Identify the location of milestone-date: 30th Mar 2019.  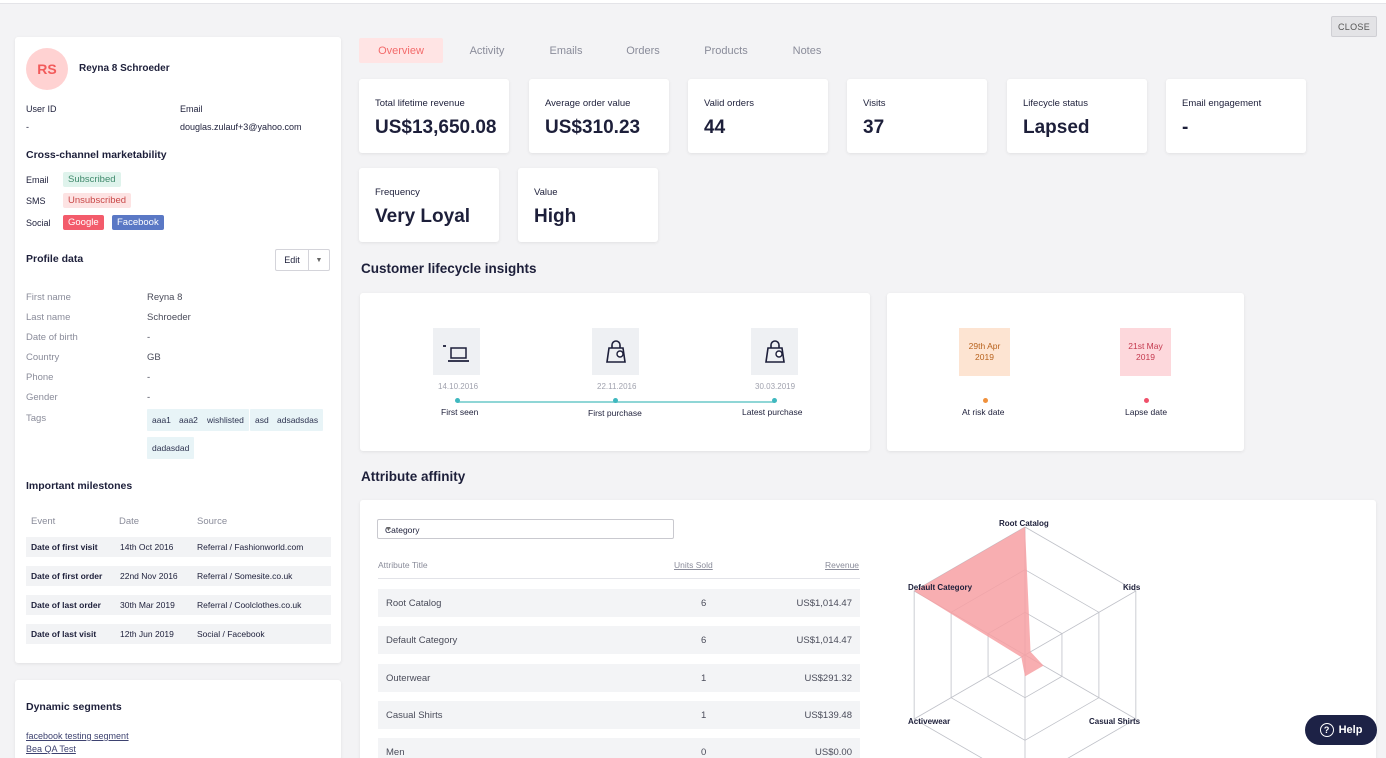
(147, 605).